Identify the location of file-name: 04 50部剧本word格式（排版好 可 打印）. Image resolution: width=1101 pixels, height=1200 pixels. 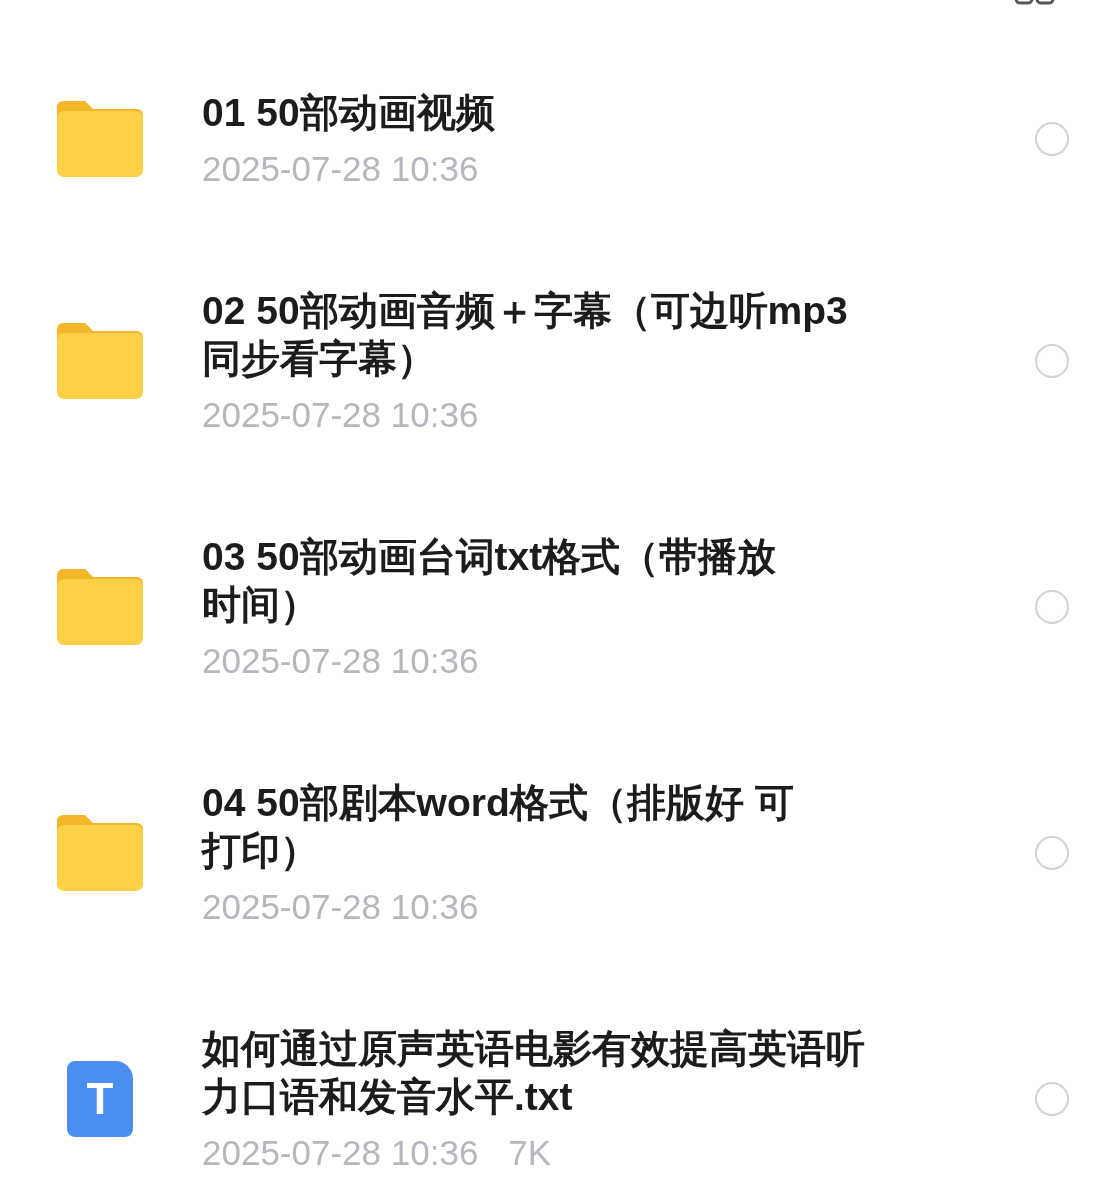
(498, 827).